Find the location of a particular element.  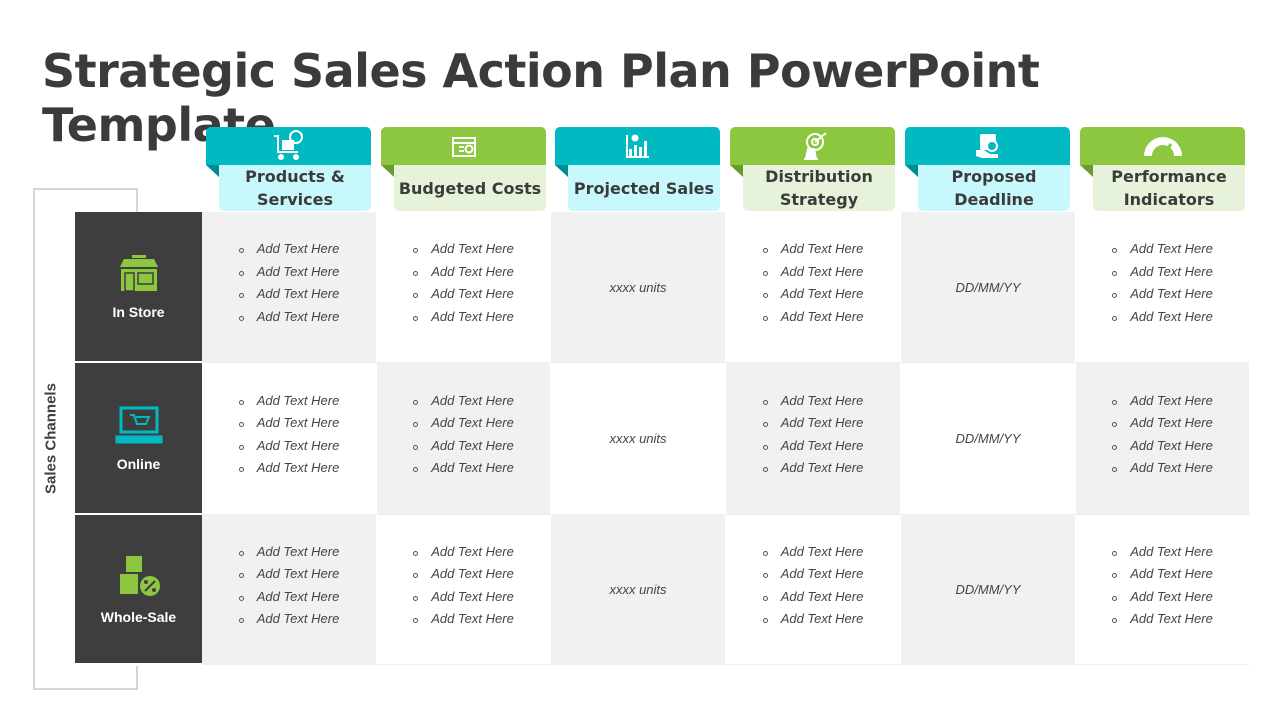

column-header-0: Products & Services is located at coordinates (288, 169).